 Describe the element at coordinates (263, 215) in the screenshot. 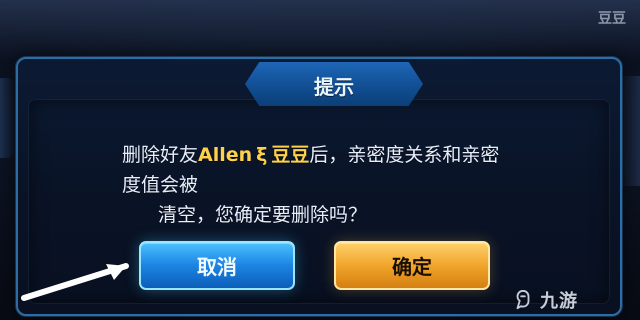

I see `message-line2: 清空，您确定要删除吗？` at that location.